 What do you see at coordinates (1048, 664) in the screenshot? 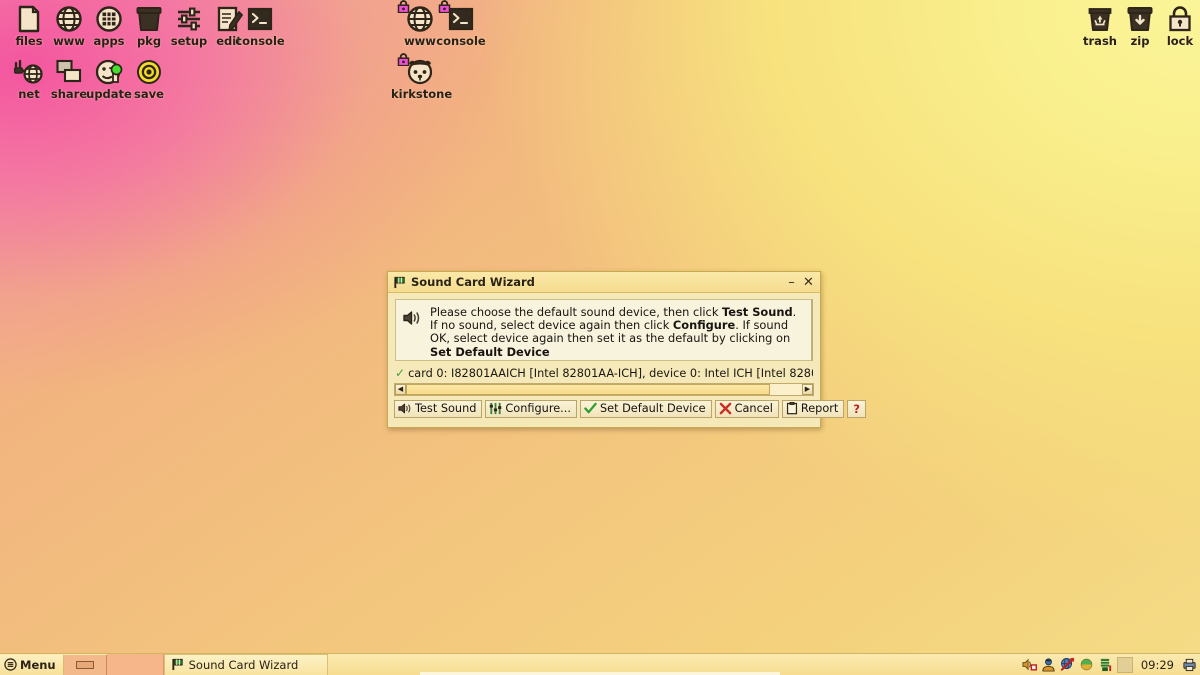
I see `user-icon` at bounding box center [1048, 664].